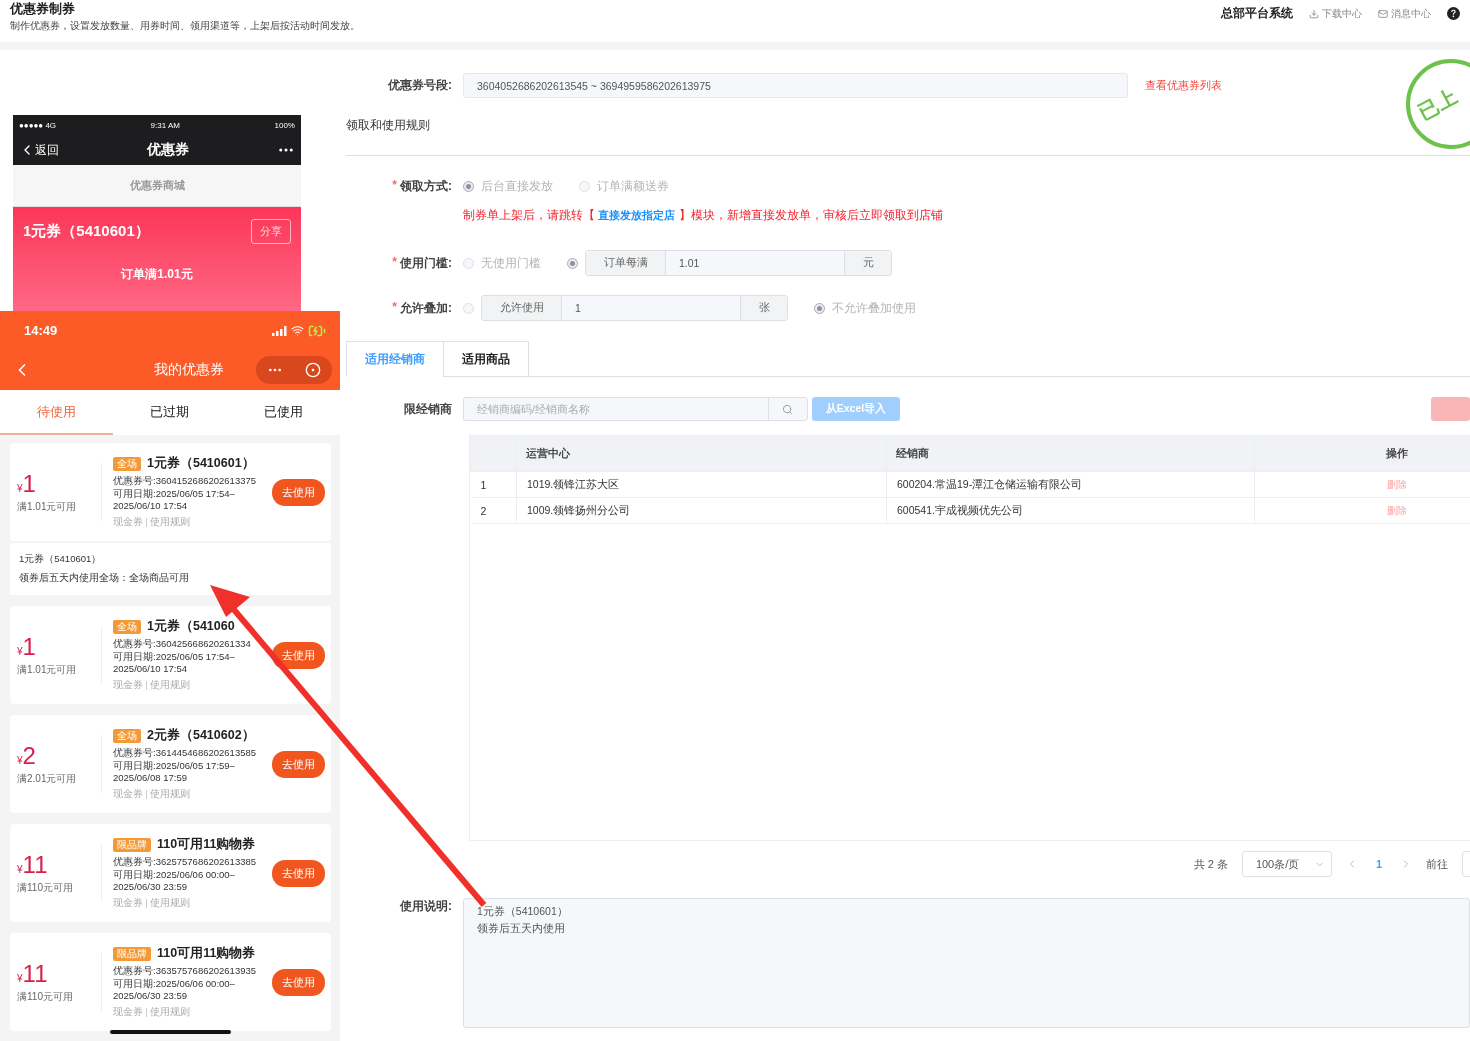 The image size is (1470, 1041). Describe the element at coordinates (1437, 864) in the screenshot. I see `goto-label: 前往` at that location.